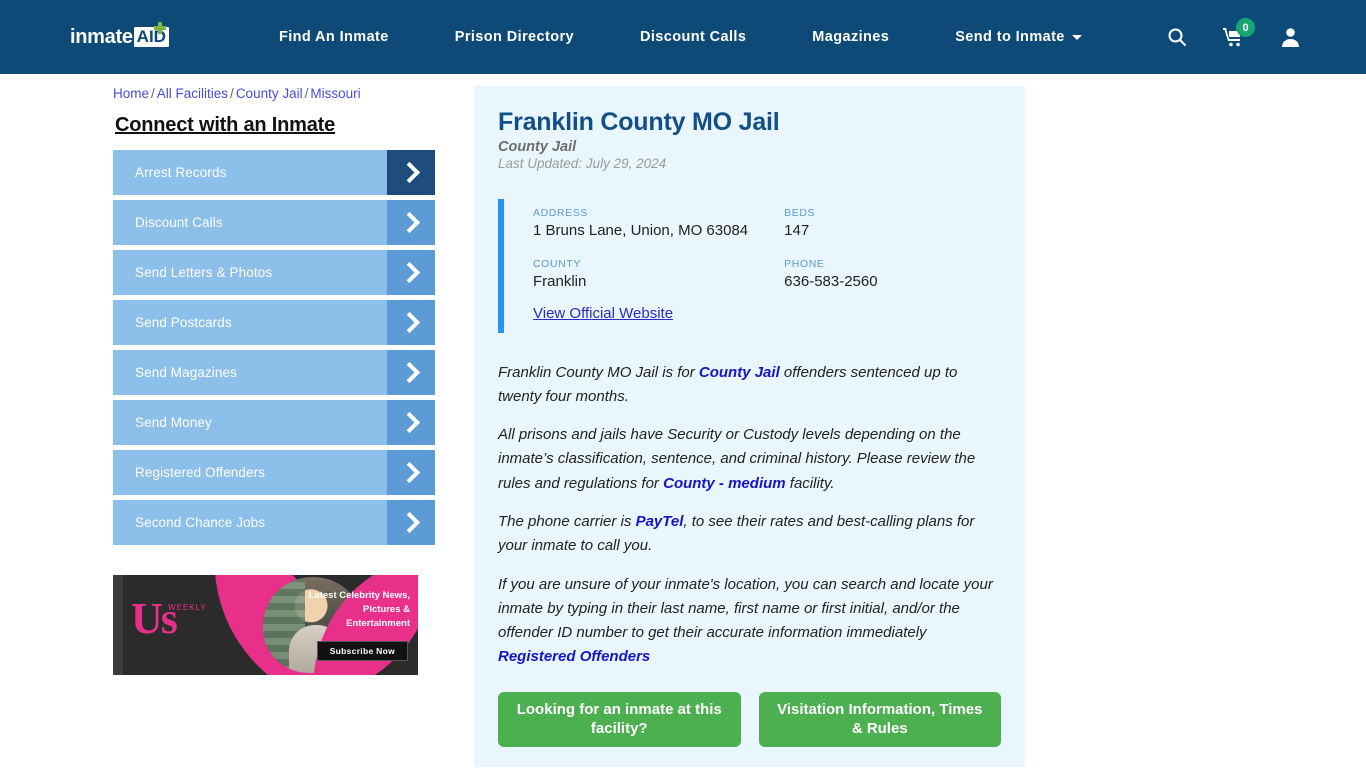 The height and width of the screenshot is (768, 1366). Describe the element at coordinates (641, 230) in the screenshot. I see `address-value: 1 Bruns Lane, Union, MO 63084` at that location.